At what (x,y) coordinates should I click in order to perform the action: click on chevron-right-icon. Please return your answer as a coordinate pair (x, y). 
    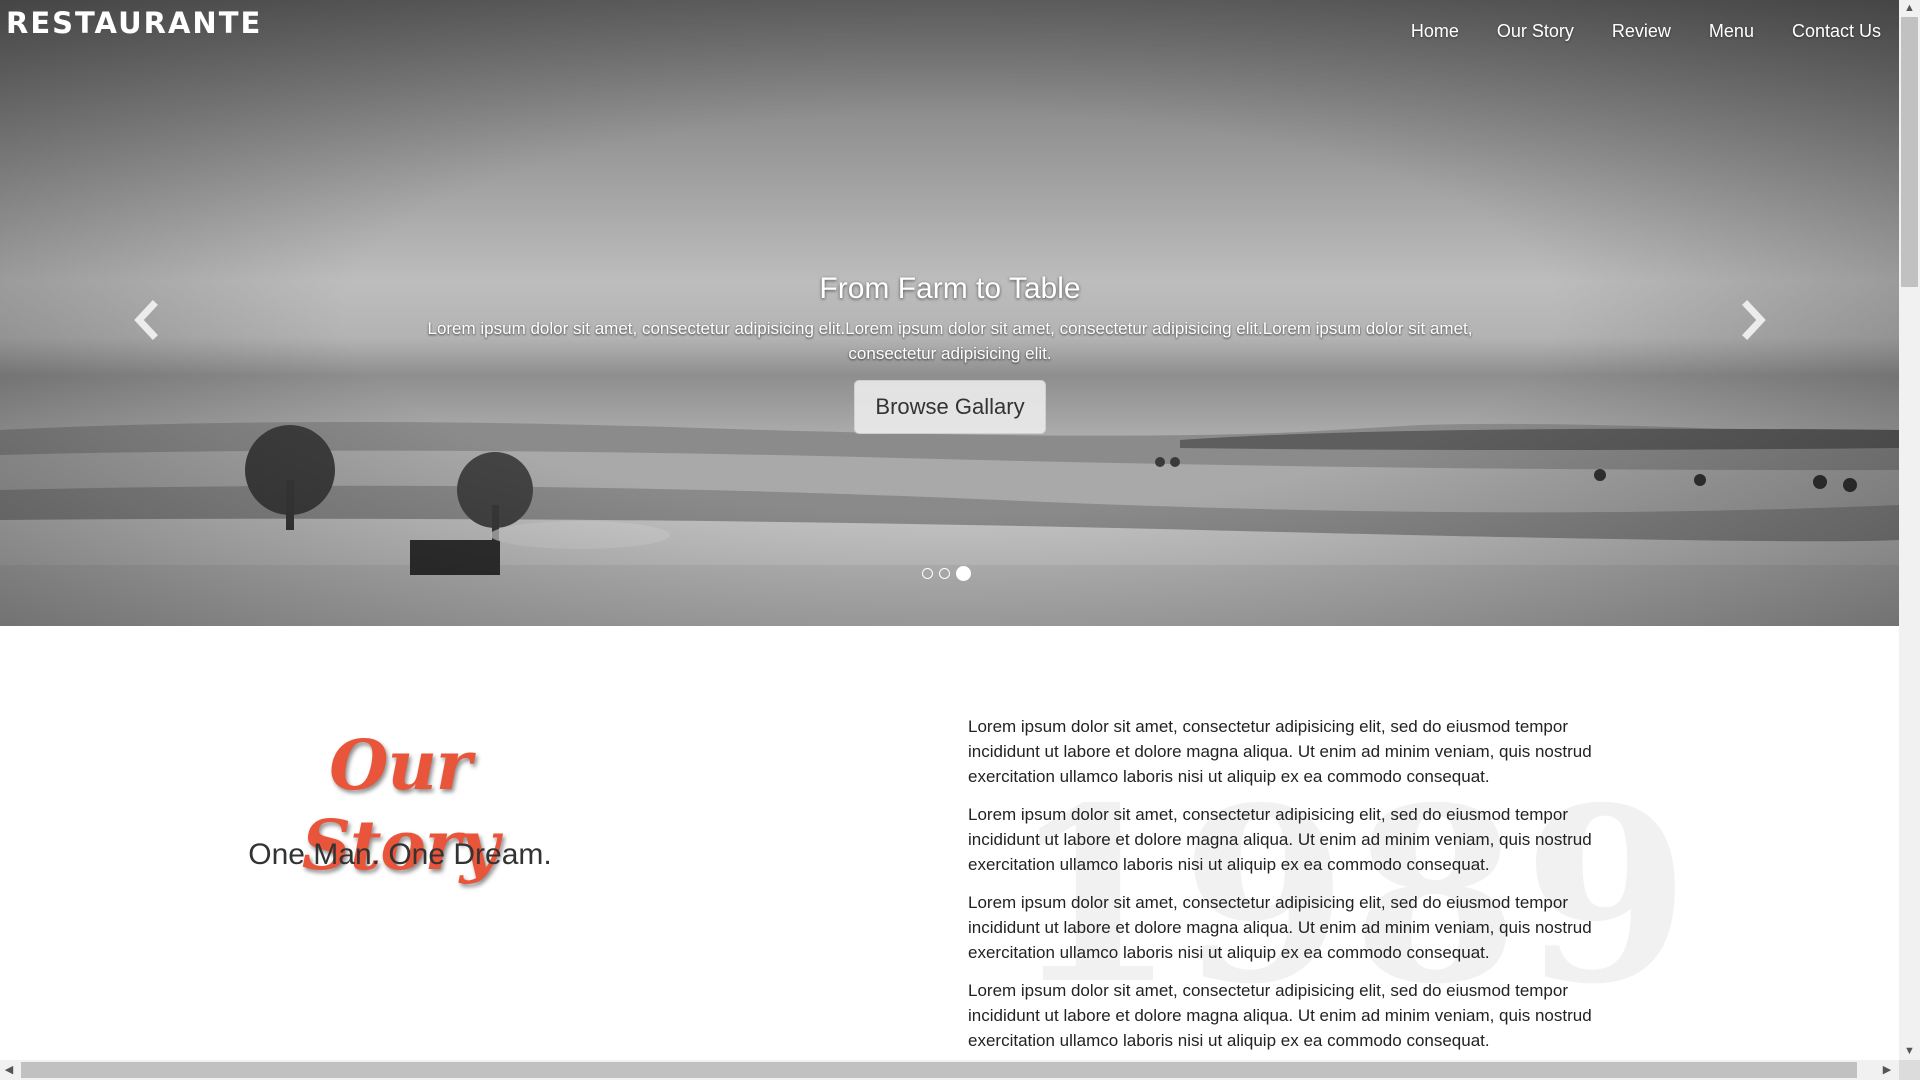
    Looking at the image, I should click on (1754, 320).